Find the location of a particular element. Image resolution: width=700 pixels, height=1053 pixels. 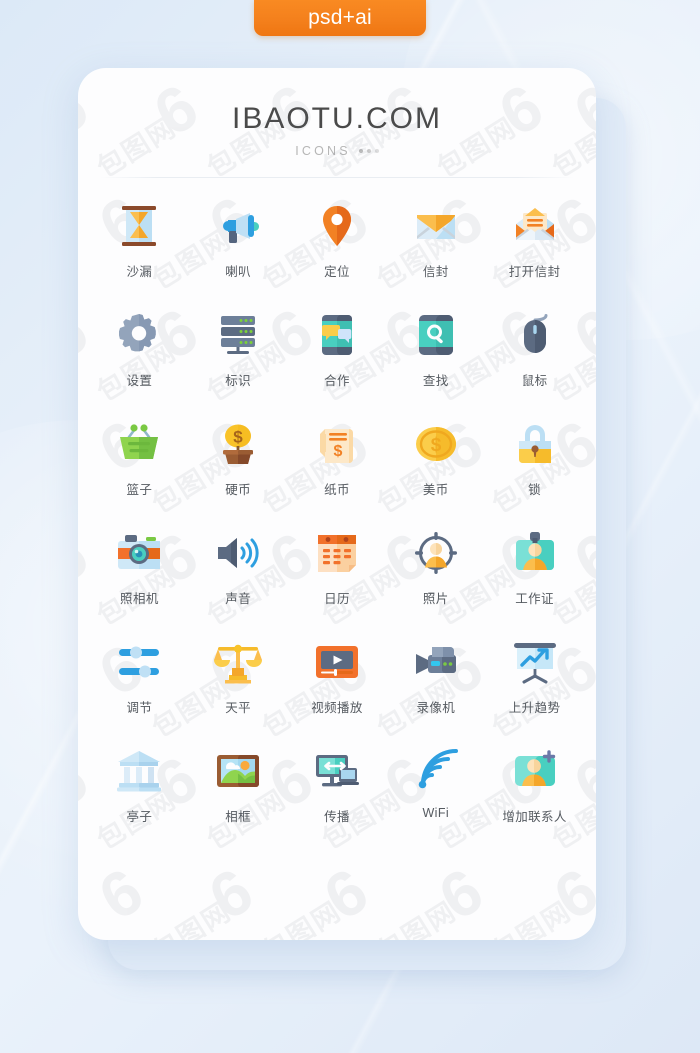

video-player-icon is located at coordinates (337, 662).